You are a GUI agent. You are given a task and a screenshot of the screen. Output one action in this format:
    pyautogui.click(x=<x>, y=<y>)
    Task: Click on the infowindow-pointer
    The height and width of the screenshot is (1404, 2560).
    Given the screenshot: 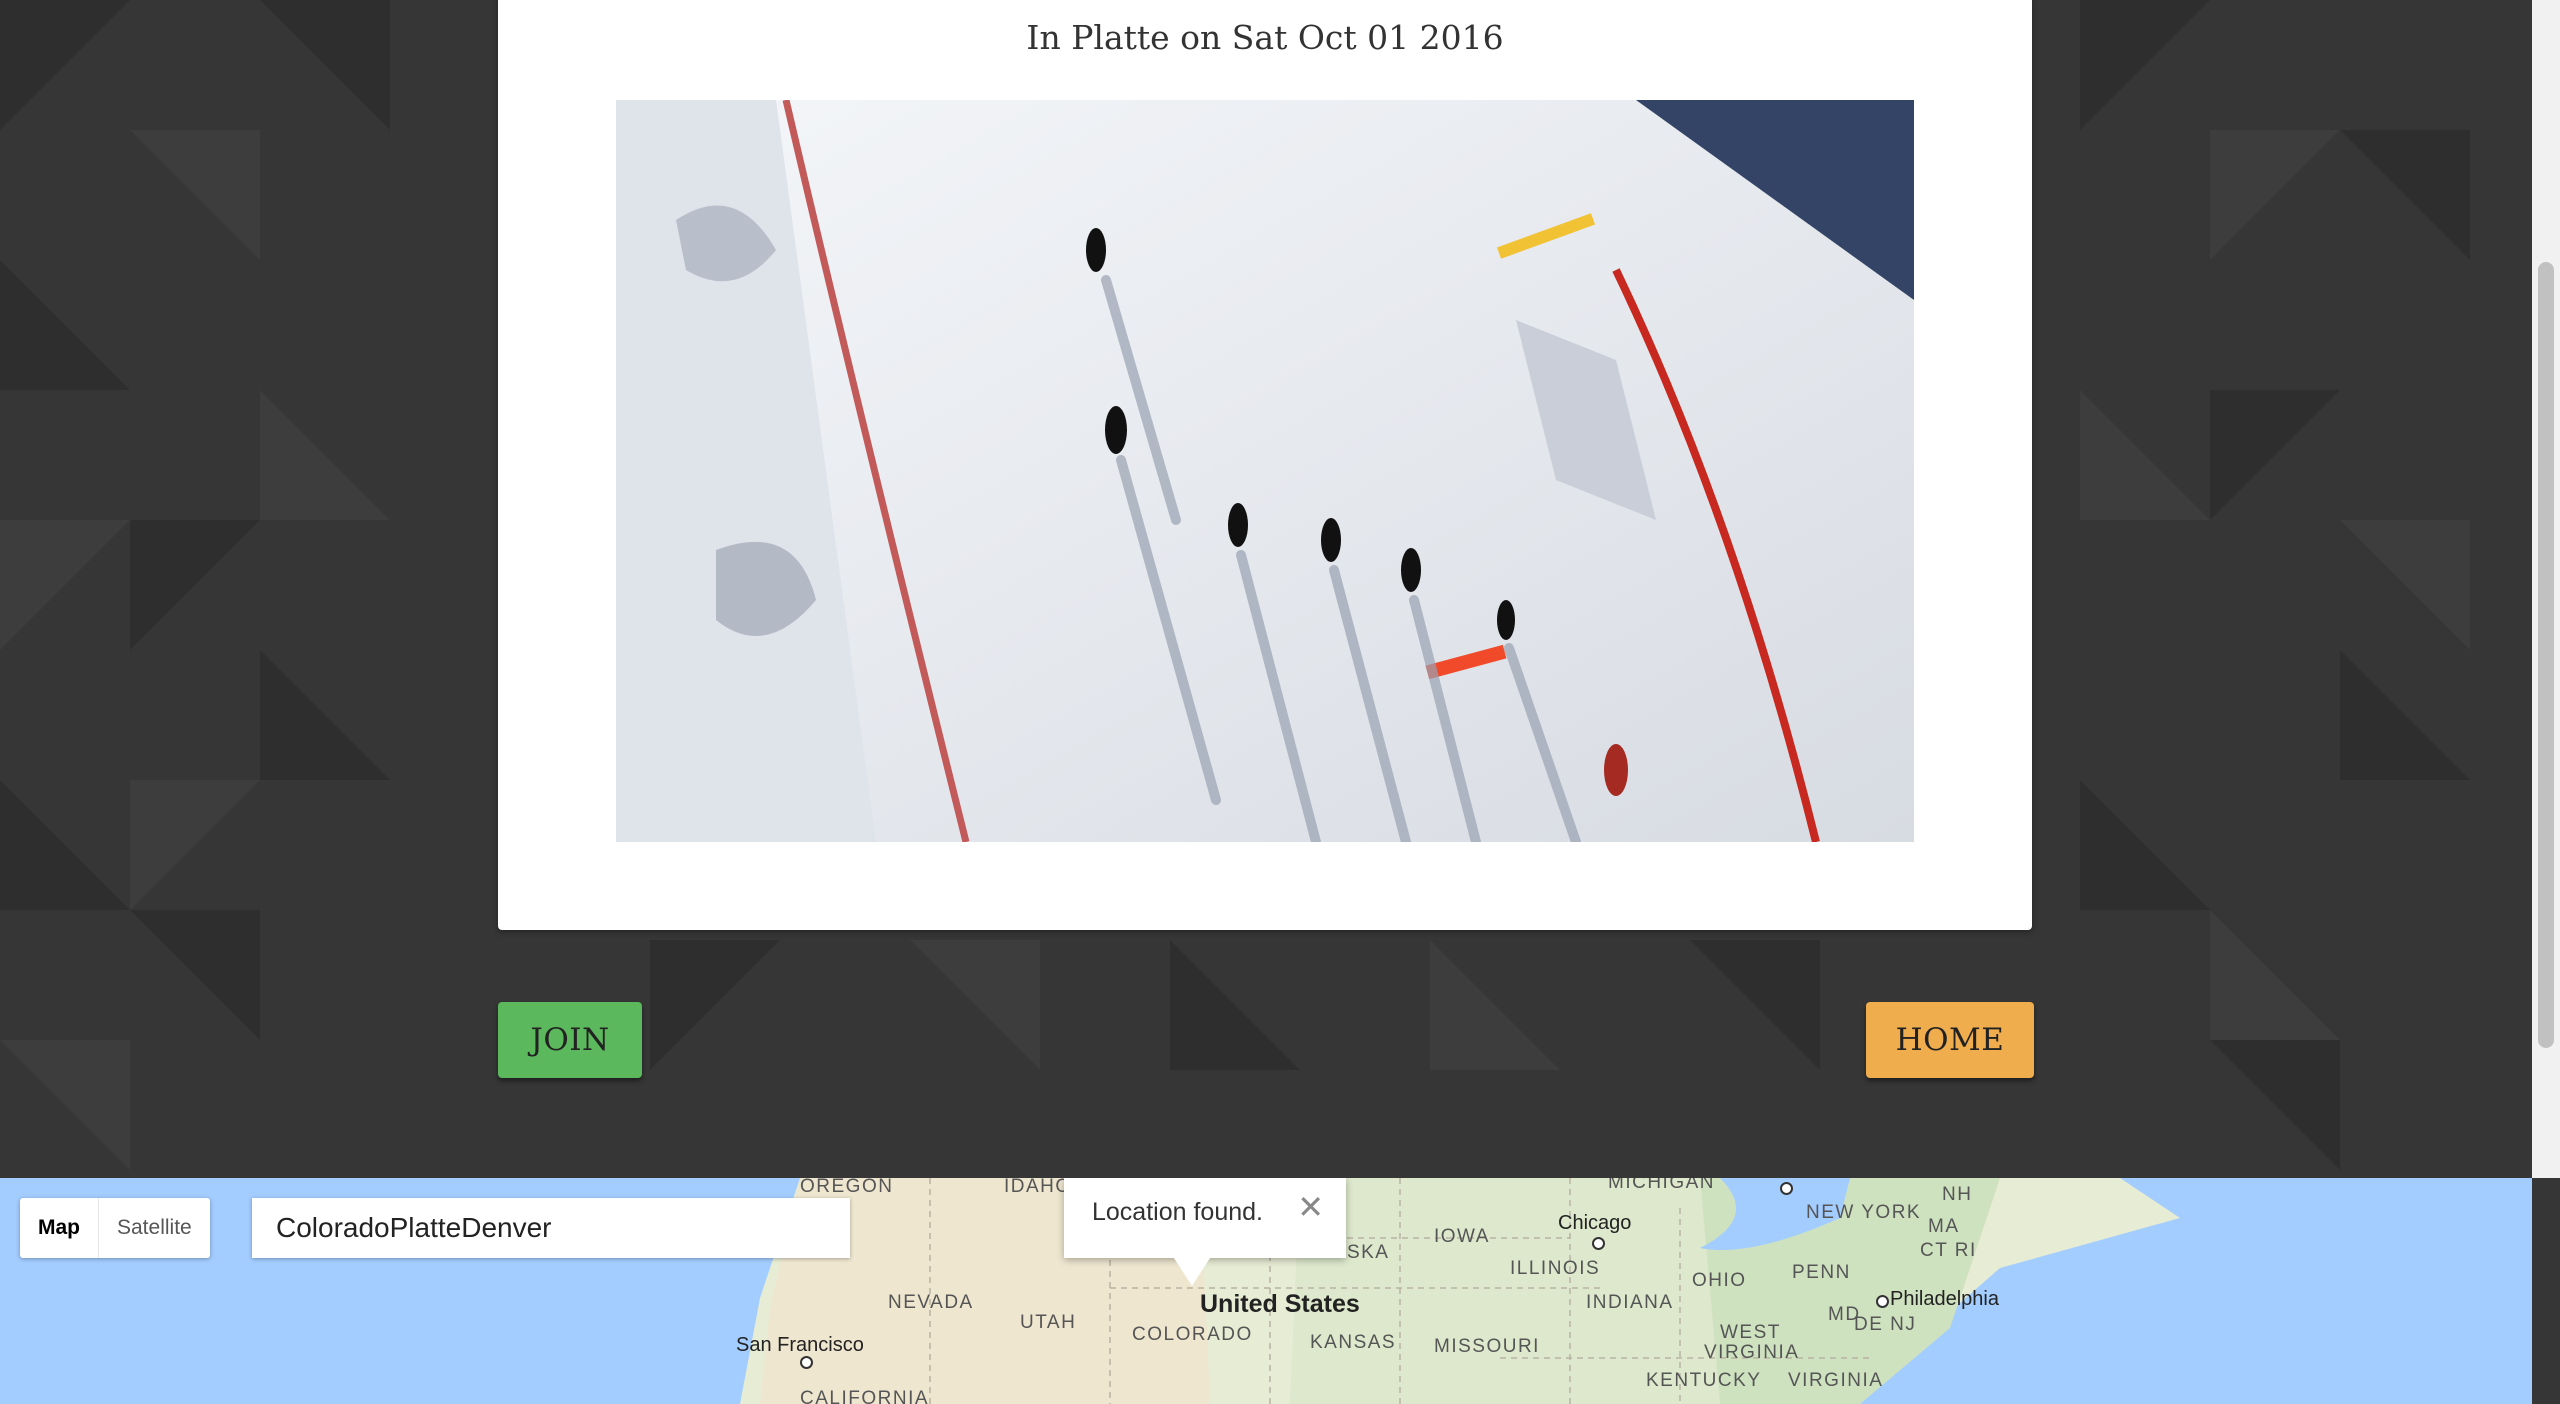 What is the action you would take?
    pyautogui.click(x=1192, y=1272)
    